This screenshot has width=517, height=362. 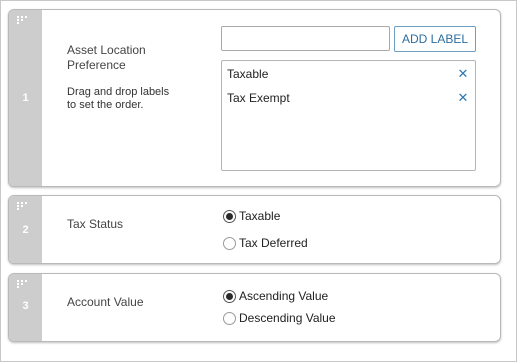 I want to click on drag-handle: 2, so click(x=25, y=229).